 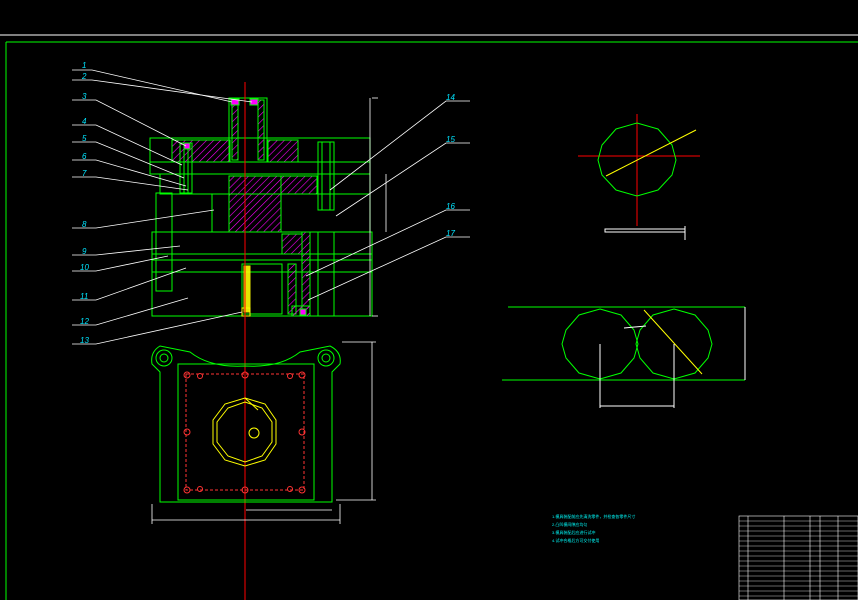 I want to click on lower-spacer, so click(x=262, y=266).